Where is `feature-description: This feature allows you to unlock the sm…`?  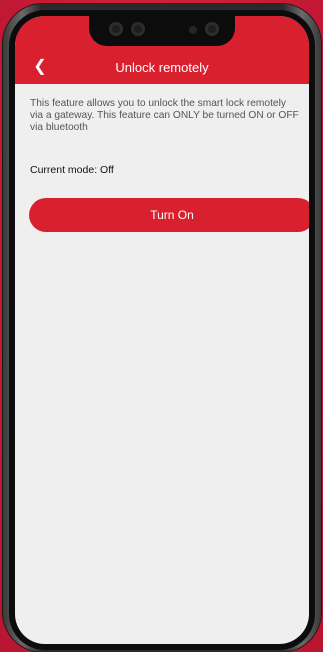 feature-description: This feature allows you to unlock the sm… is located at coordinates (164, 115).